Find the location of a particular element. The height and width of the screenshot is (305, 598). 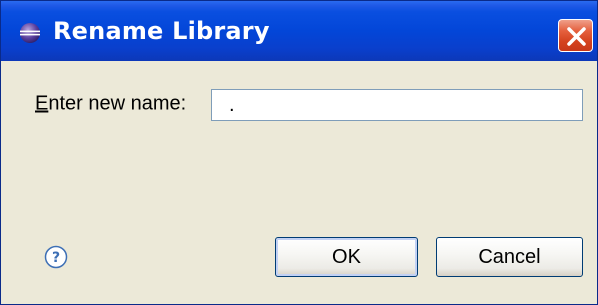

close-button is located at coordinates (575, 35).